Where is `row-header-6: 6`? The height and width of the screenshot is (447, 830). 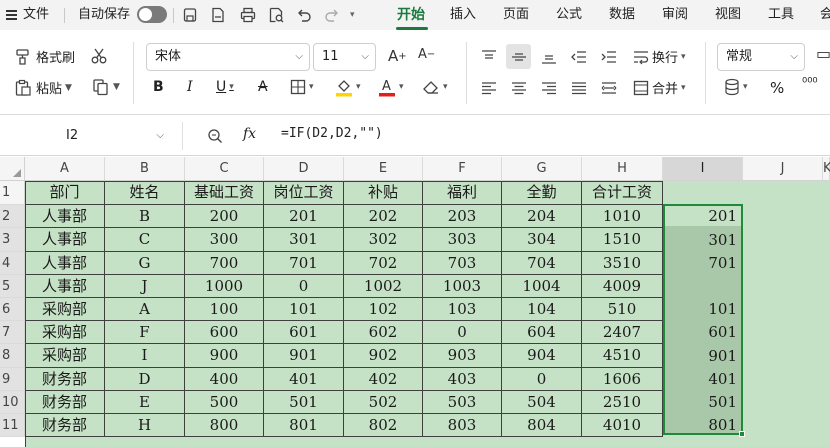
row-header-6: 6 is located at coordinates (12, 309).